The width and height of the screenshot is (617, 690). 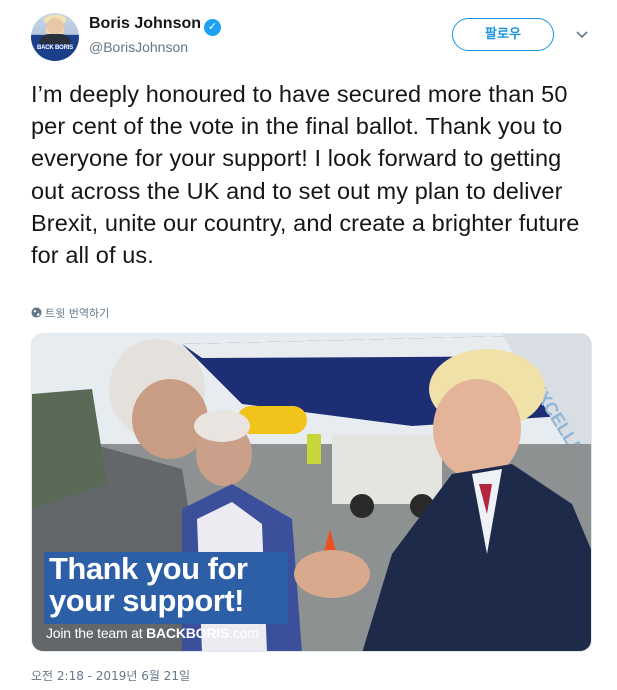 What do you see at coordinates (145, 23) in the screenshot?
I see `display-name: Boris Johnson` at bounding box center [145, 23].